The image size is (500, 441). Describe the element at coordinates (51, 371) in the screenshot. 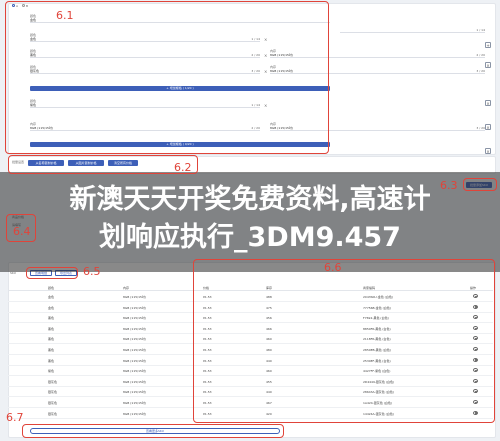

I see `cell-color: 紫色` at that location.